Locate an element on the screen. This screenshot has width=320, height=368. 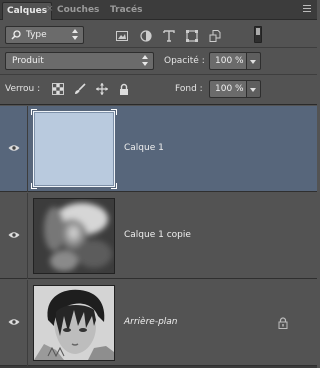
filter-type-label: Type is located at coordinates (36, 35).